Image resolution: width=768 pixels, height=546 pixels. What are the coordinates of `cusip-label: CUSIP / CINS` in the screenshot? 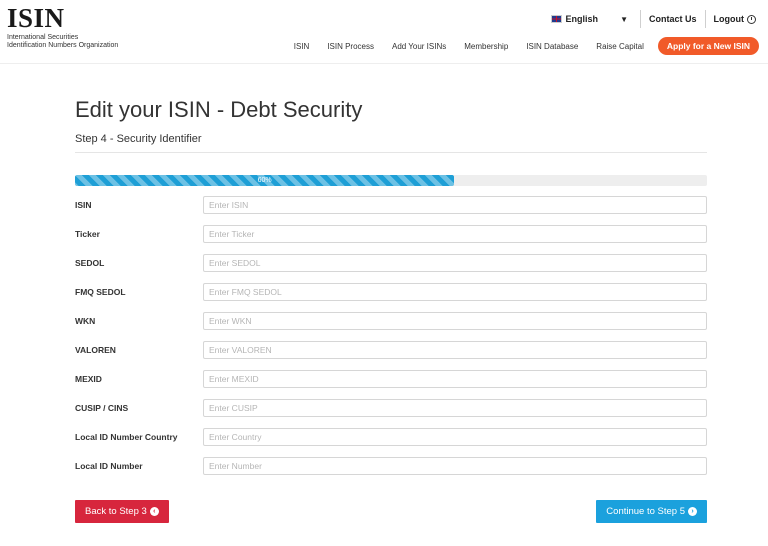 It's located at (102, 407).